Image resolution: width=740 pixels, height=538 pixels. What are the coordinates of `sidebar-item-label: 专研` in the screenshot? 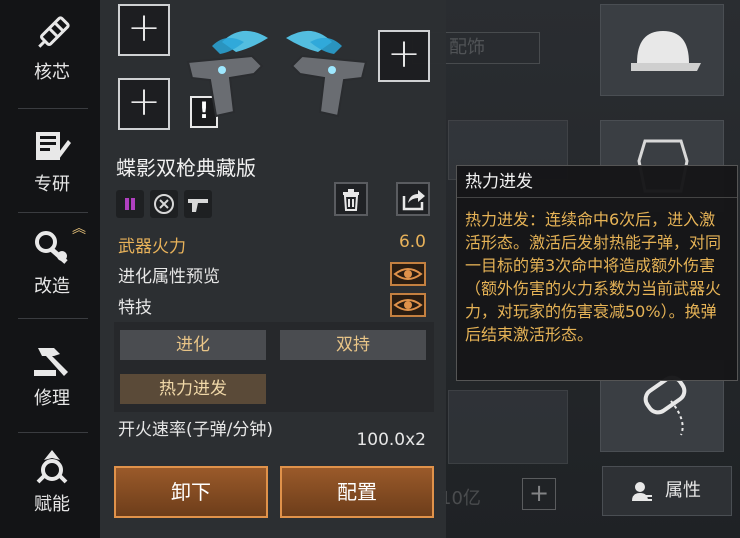 It's located at (52, 184).